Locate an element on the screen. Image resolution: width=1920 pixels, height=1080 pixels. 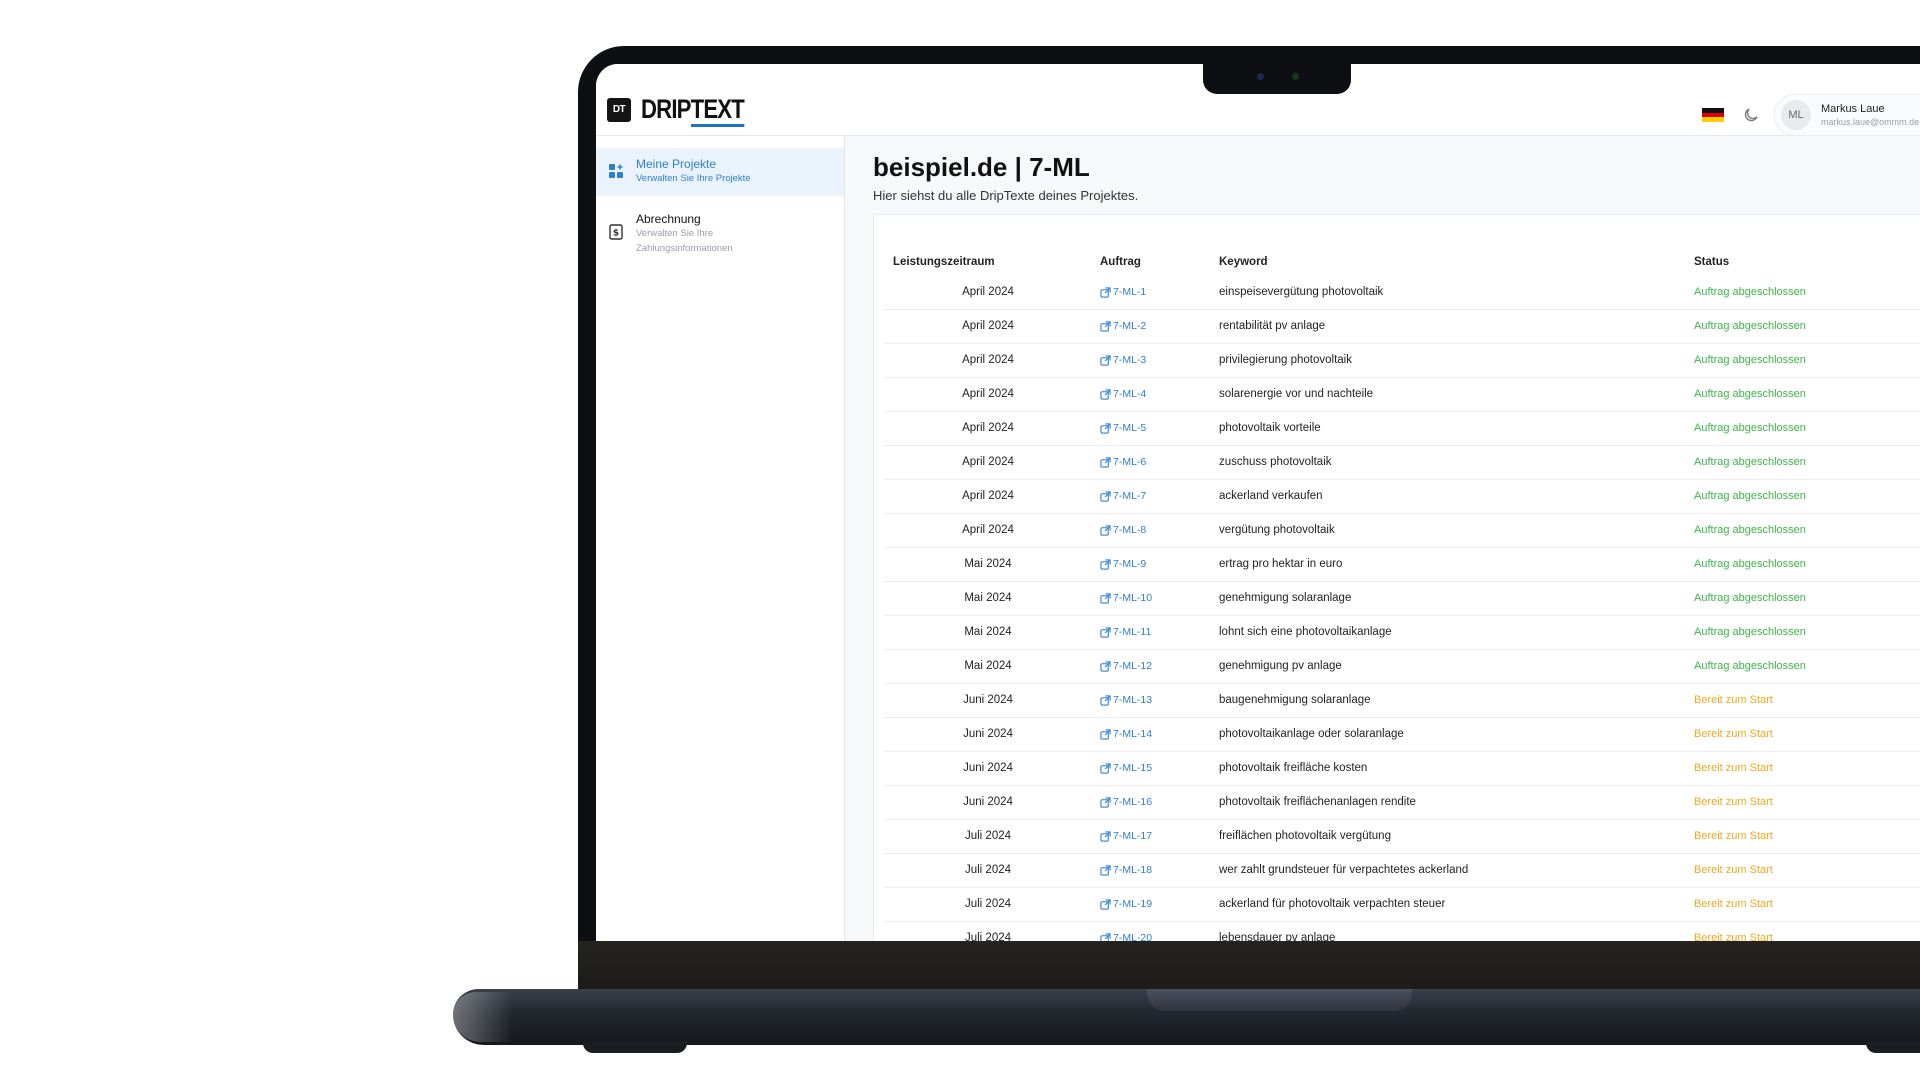
order-id: 7-ML-11 is located at coordinates (1132, 632).